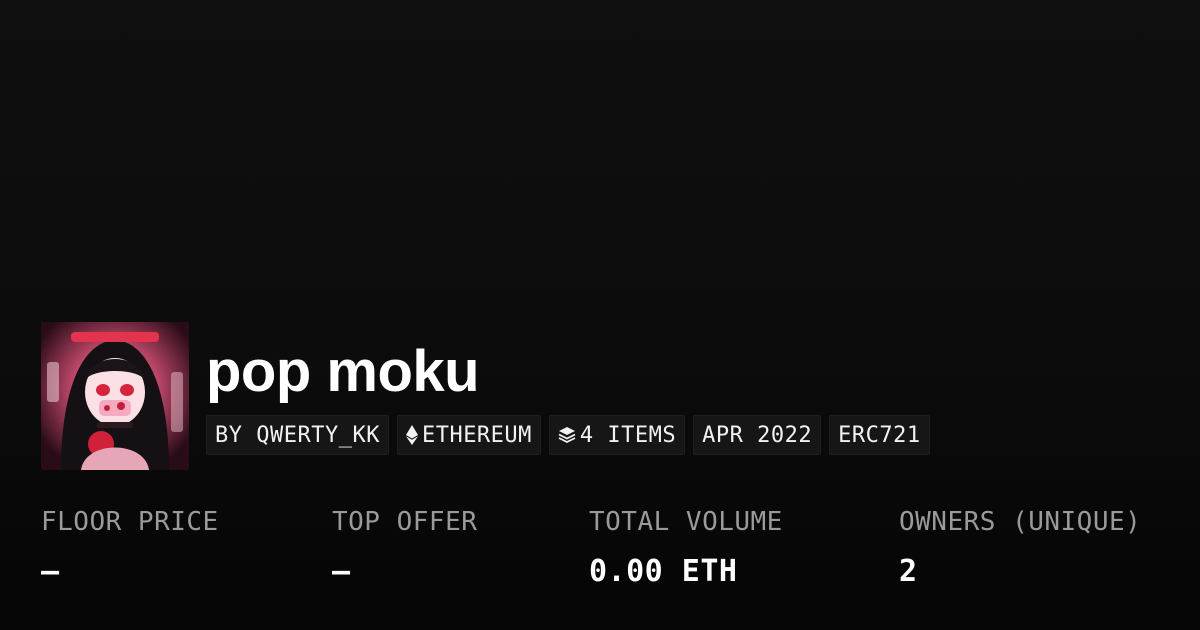  Describe the element at coordinates (908, 571) in the screenshot. I see `stat-owners-value: 2` at that location.